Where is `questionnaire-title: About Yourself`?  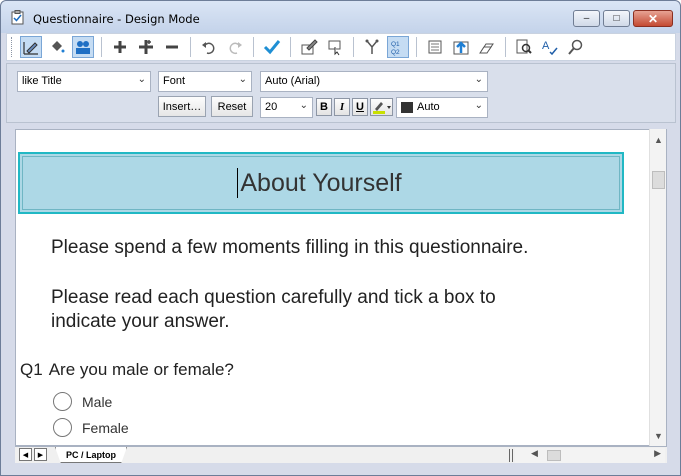 questionnaire-title: About Yourself is located at coordinates (320, 183).